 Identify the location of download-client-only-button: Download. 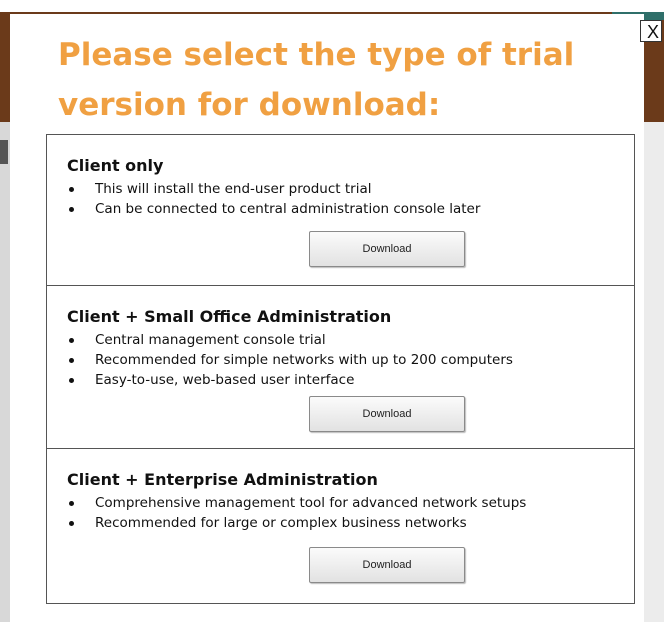
(387, 249).